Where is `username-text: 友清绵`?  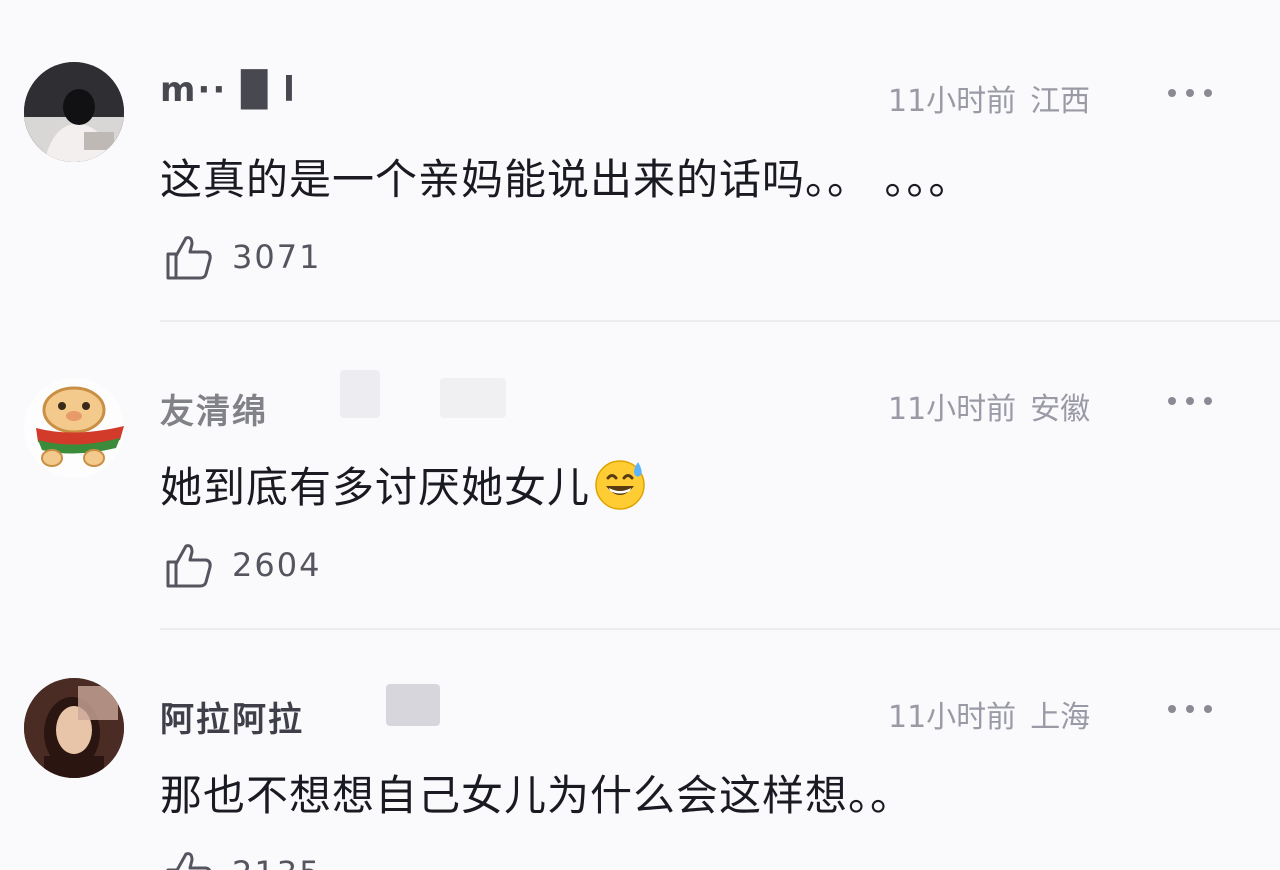
username-text: 友清绵 is located at coordinates (214, 412).